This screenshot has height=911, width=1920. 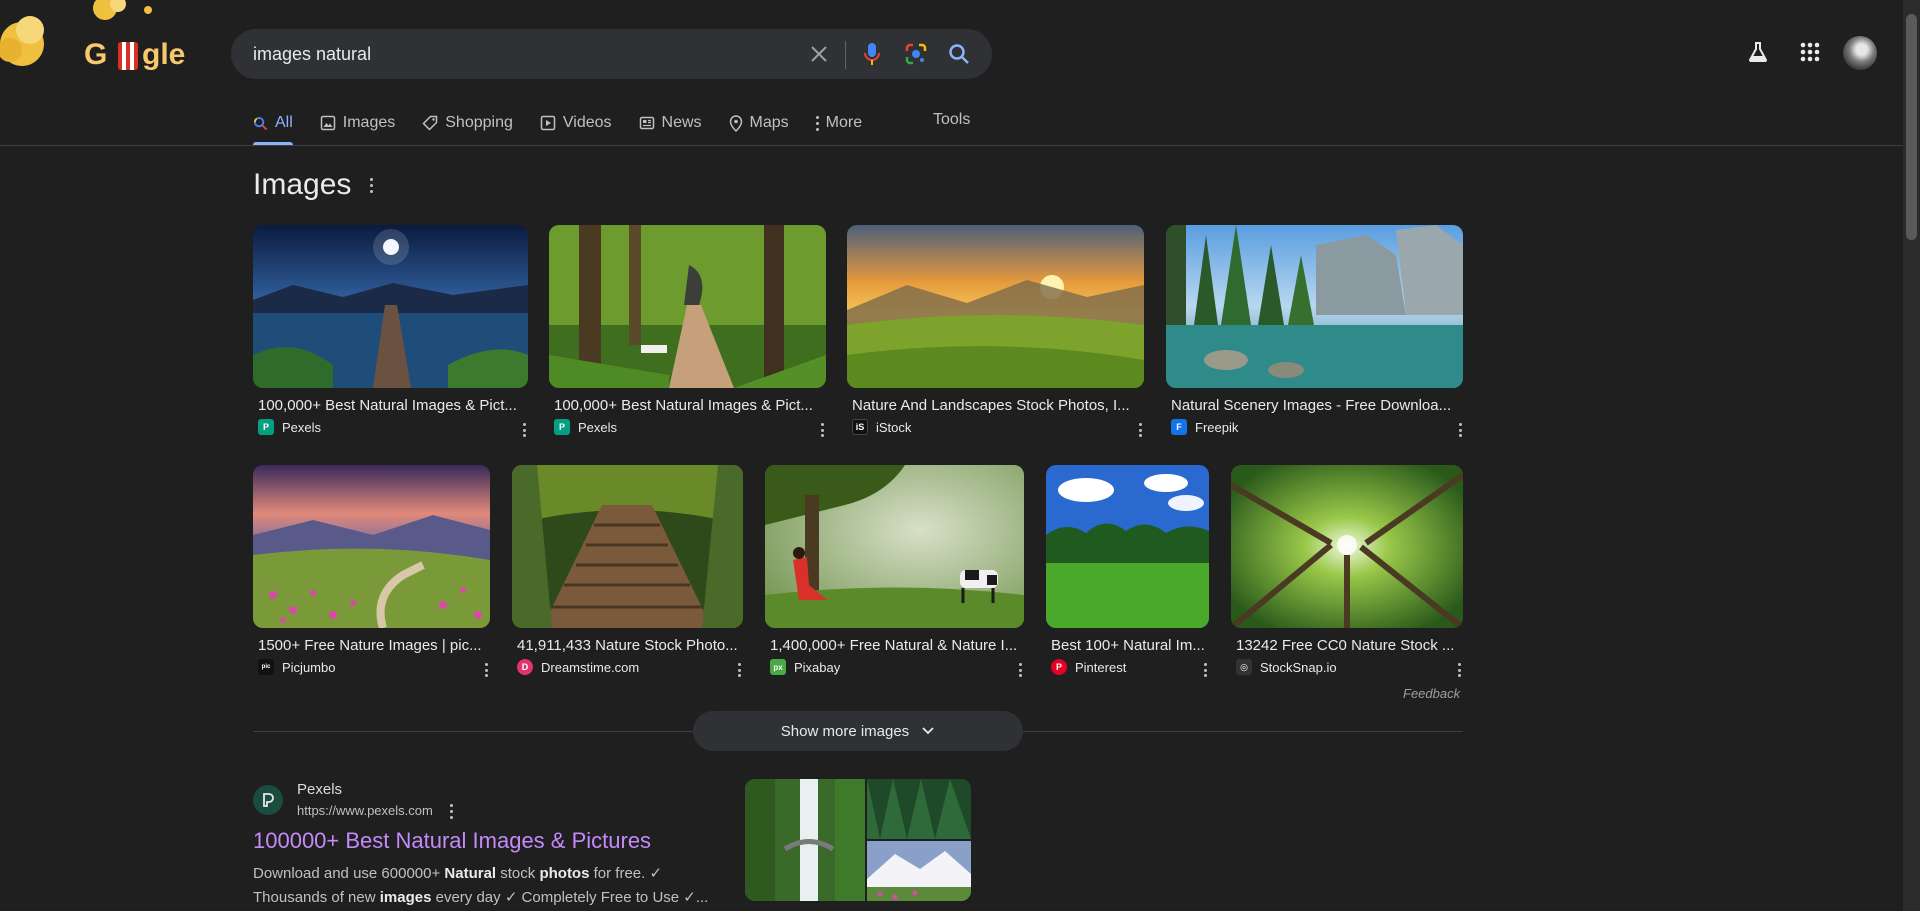 What do you see at coordinates (1431, 693) in the screenshot?
I see `feedback-link: Feedback` at bounding box center [1431, 693].